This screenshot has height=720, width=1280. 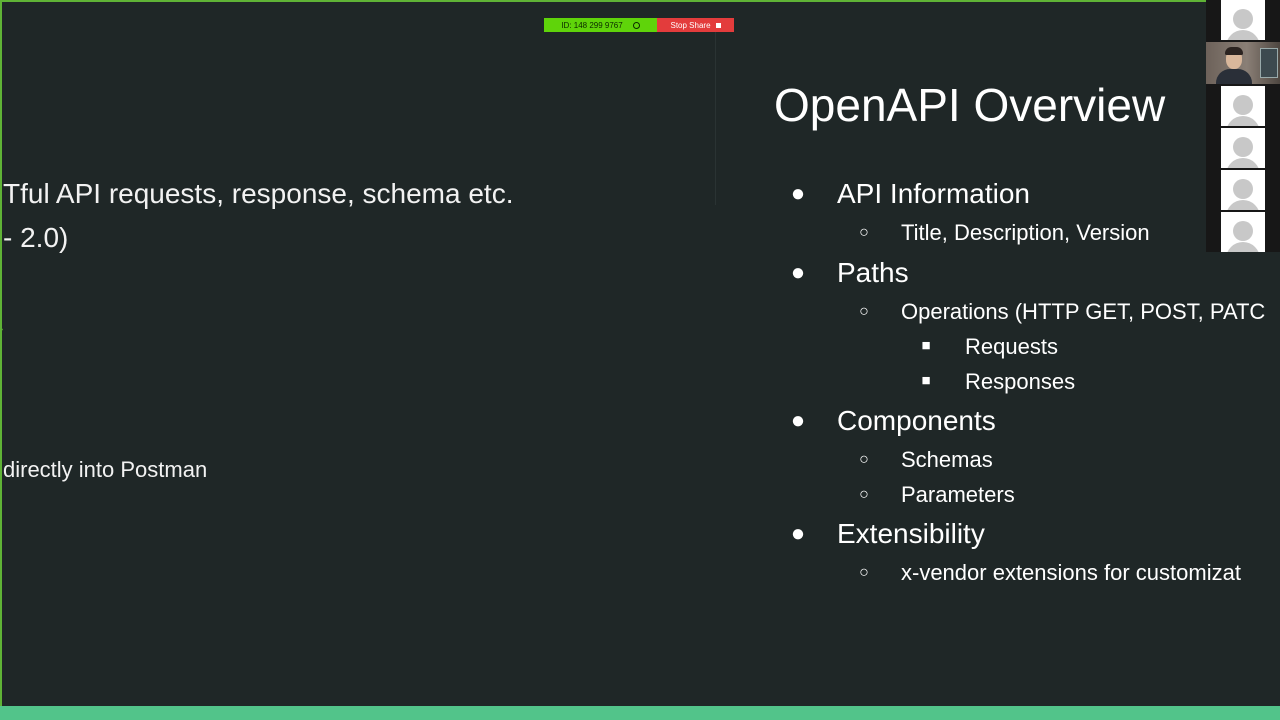 What do you see at coordinates (911, 533) in the screenshot?
I see `bullet-label: Extensibility` at bounding box center [911, 533].